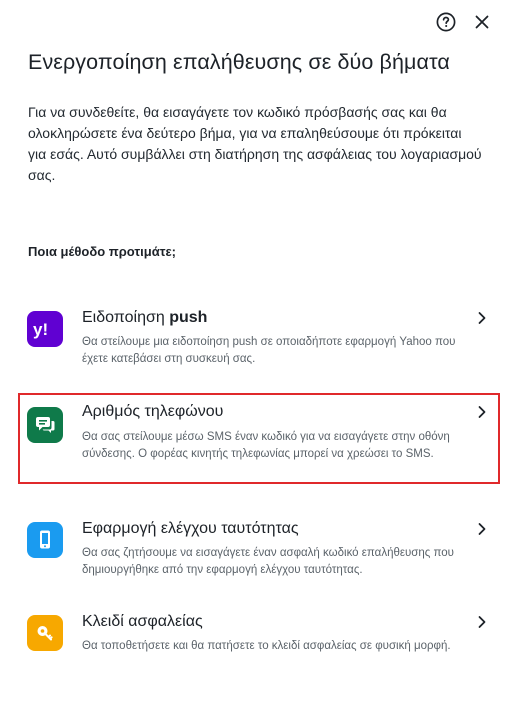  What do you see at coordinates (482, 22) in the screenshot?
I see `close-icon` at bounding box center [482, 22].